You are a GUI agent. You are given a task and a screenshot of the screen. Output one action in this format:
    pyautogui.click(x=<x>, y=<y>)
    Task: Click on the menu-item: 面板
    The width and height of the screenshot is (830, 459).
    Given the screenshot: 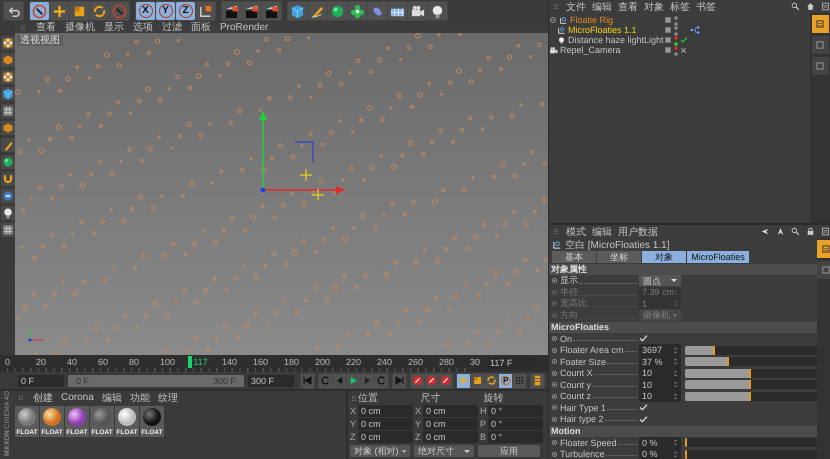 What is the action you would take?
    pyautogui.click(x=201, y=27)
    